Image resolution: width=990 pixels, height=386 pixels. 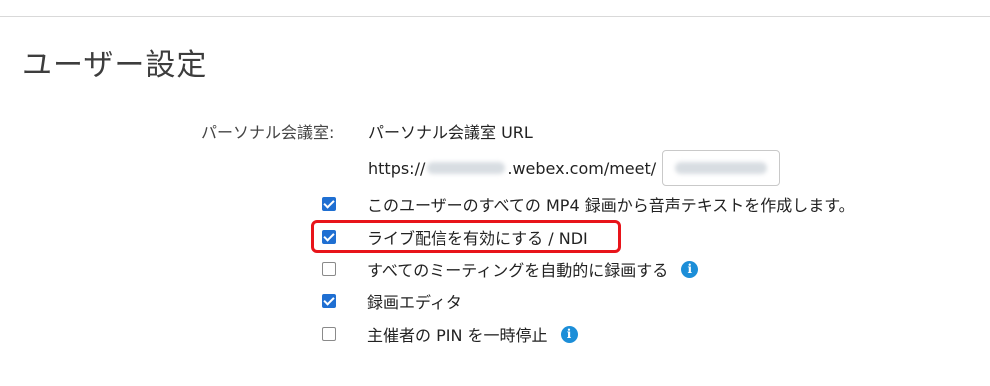 What do you see at coordinates (518, 270) in the screenshot?
I see `option-label: すべてのミーティングを自動的に録画する` at bounding box center [518, 270].